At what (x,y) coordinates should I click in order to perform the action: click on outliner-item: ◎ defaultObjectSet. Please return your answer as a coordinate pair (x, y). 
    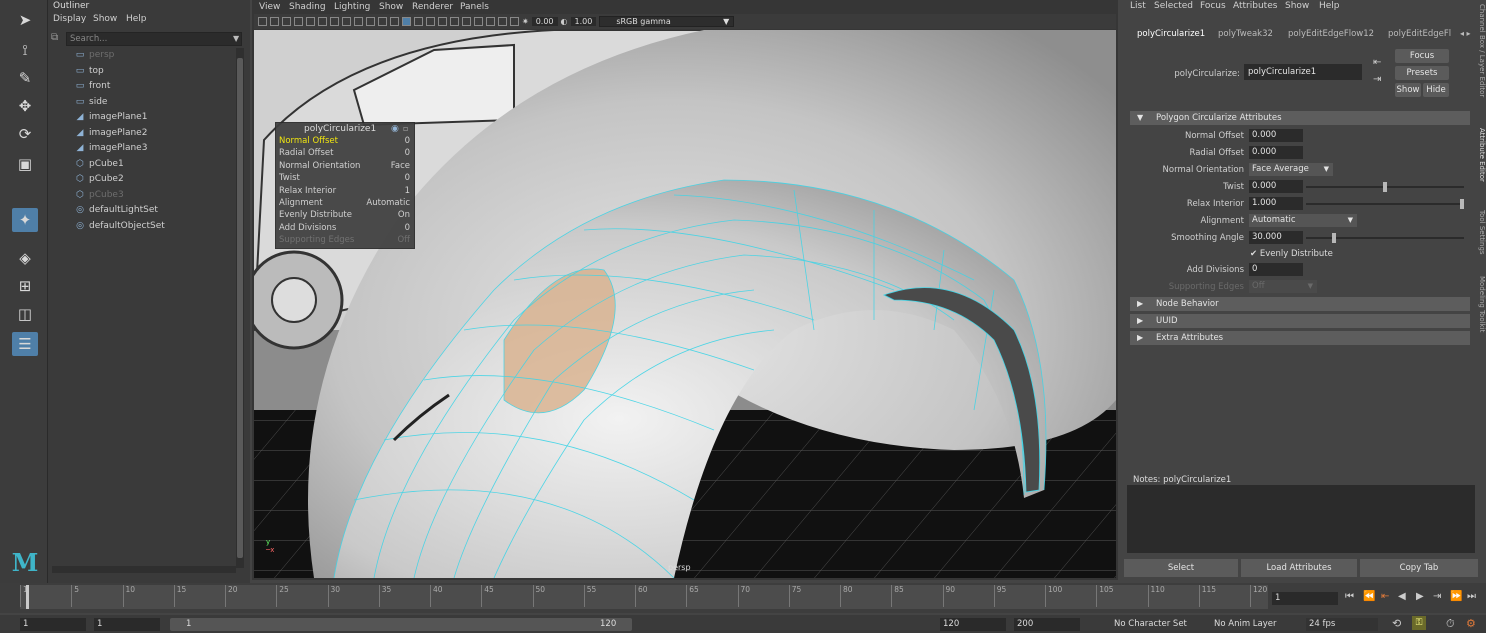
    Looking at the image, I should click on (119, 226).